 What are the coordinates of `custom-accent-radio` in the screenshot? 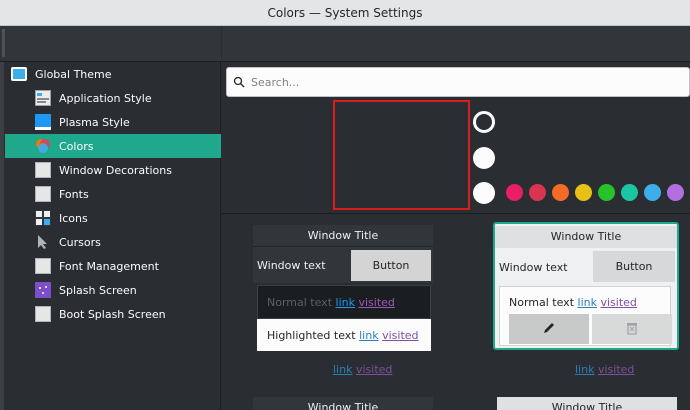 It's located at (484, 193).